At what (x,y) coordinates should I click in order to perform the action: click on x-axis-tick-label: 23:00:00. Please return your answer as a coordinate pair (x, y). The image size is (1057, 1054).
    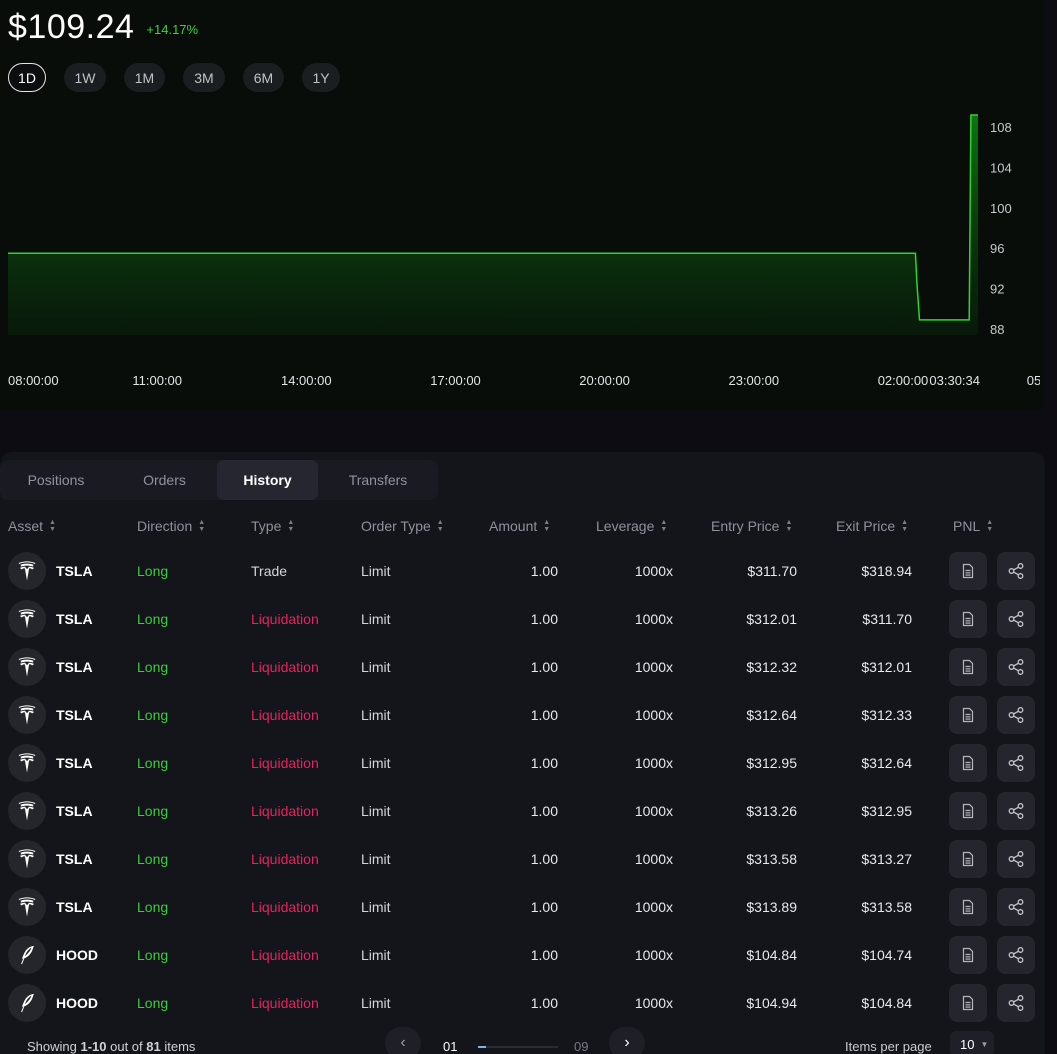
    Looking at the image, I should click on (753, 380).